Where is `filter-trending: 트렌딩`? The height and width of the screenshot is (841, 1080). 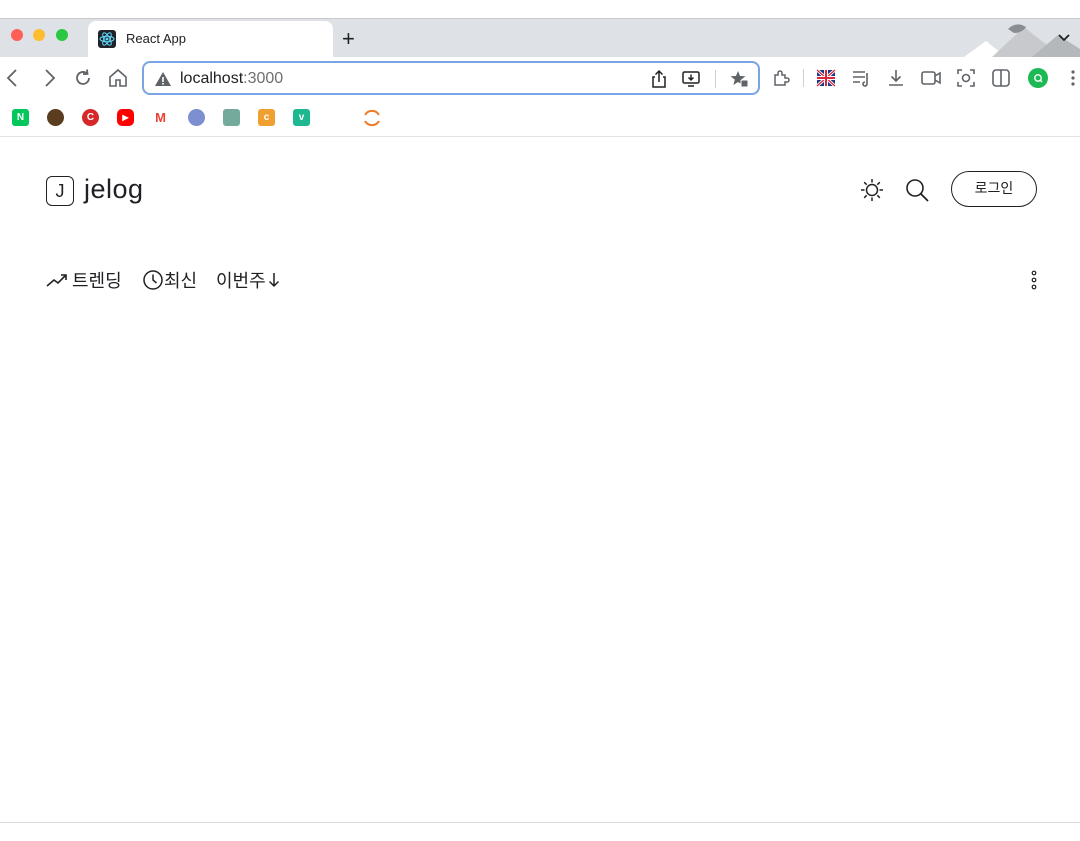 filter-trending: 트렌딩 is located at coordinates (84, 280).